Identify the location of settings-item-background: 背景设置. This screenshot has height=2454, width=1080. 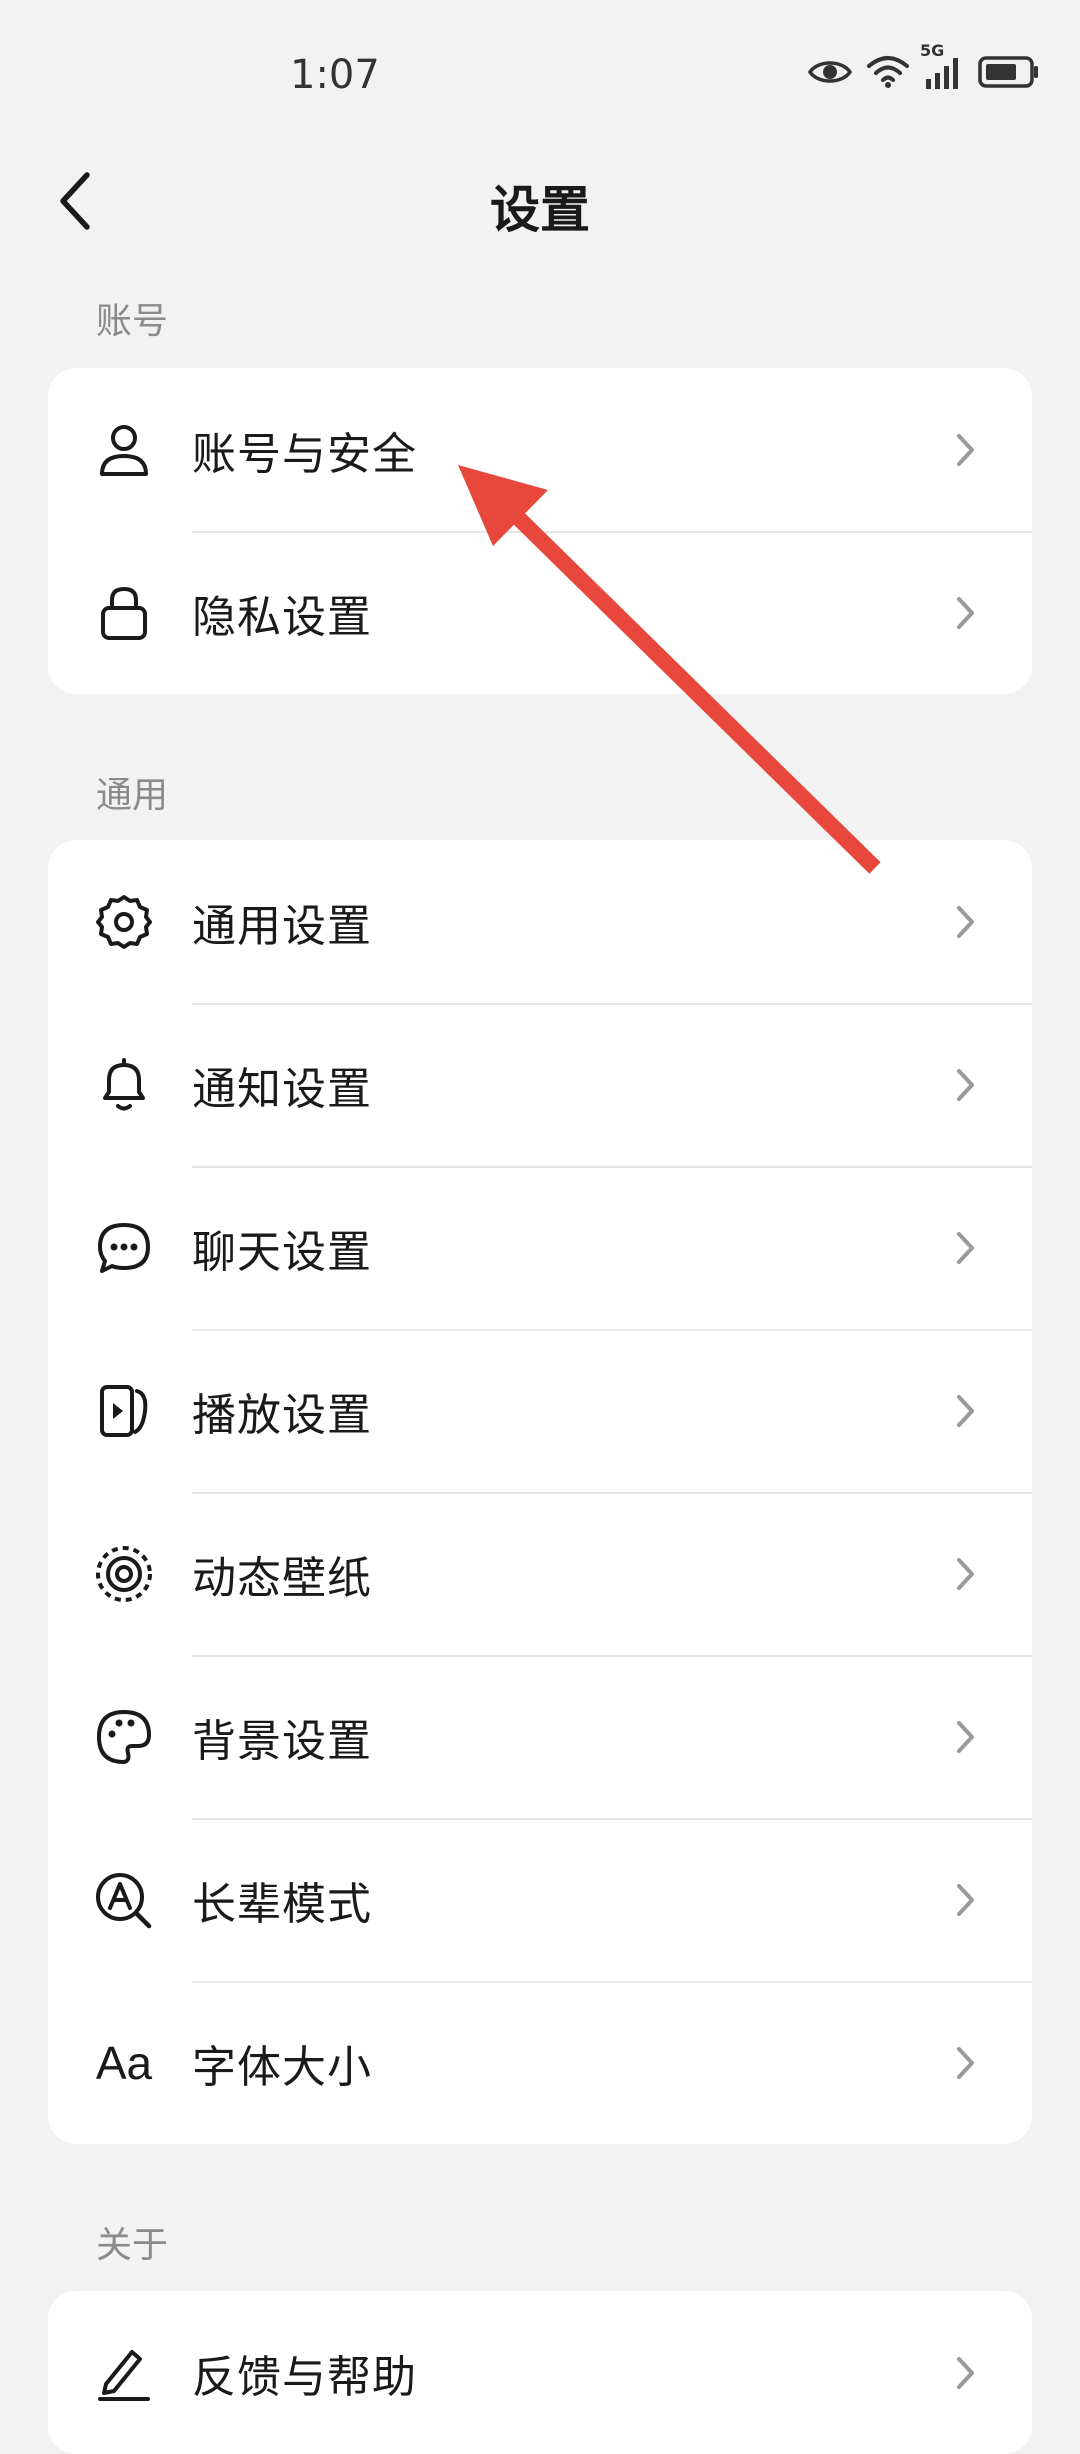
(540, 1736).